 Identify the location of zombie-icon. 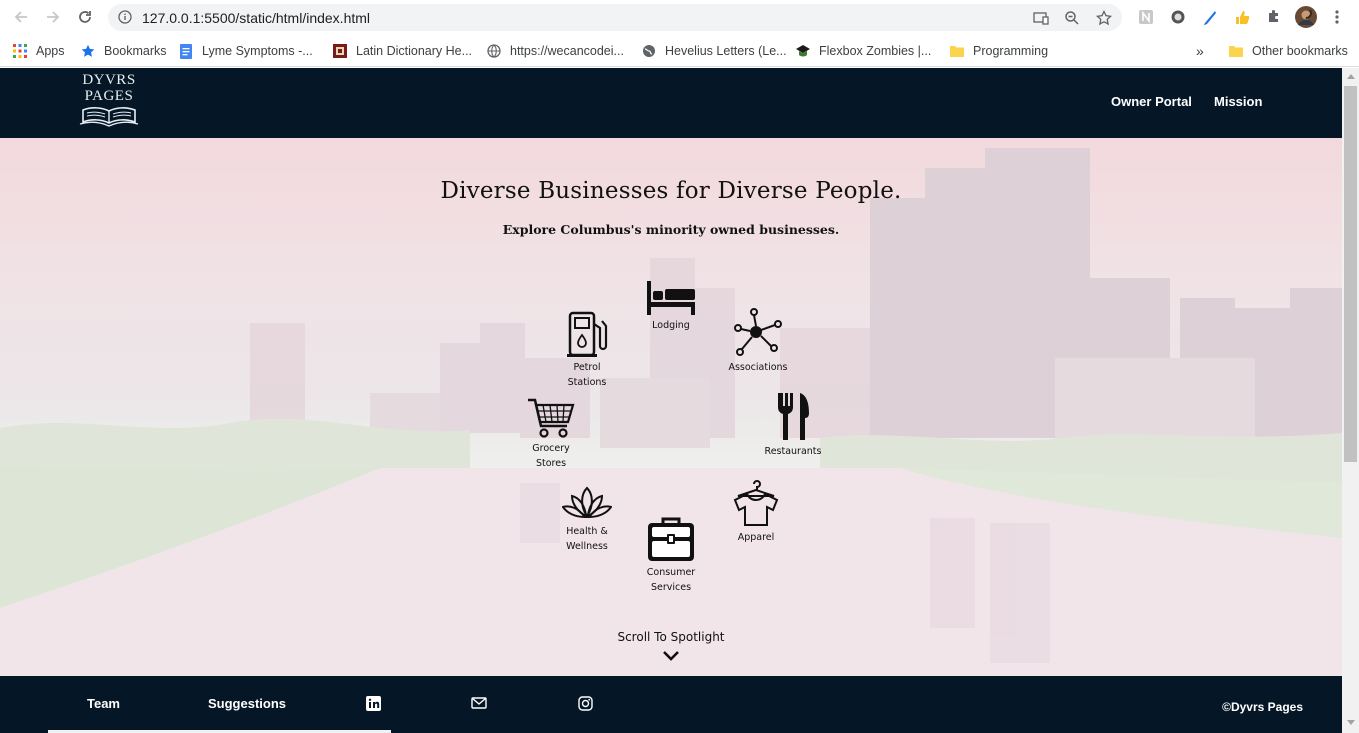
(803, 51).